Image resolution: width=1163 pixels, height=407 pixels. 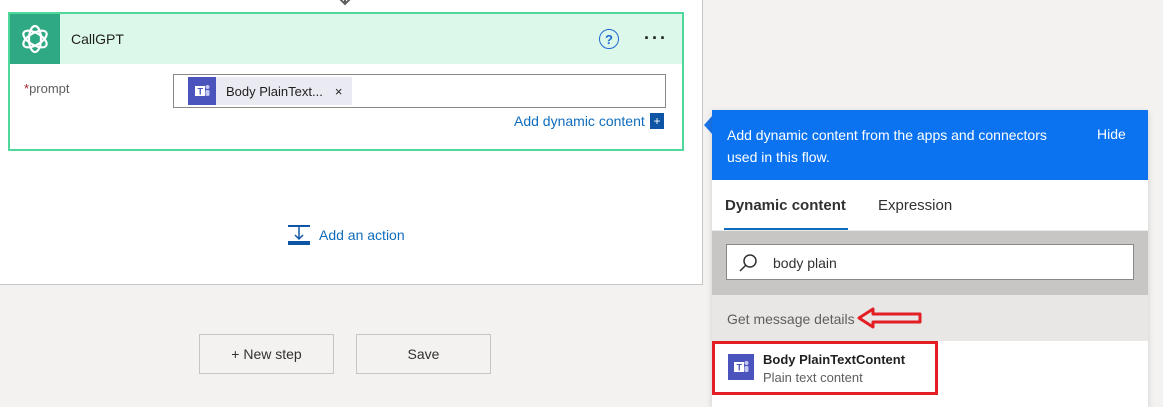 I want to click on list-item-title: Body PlainTextContent, so click(x=834, y=359).